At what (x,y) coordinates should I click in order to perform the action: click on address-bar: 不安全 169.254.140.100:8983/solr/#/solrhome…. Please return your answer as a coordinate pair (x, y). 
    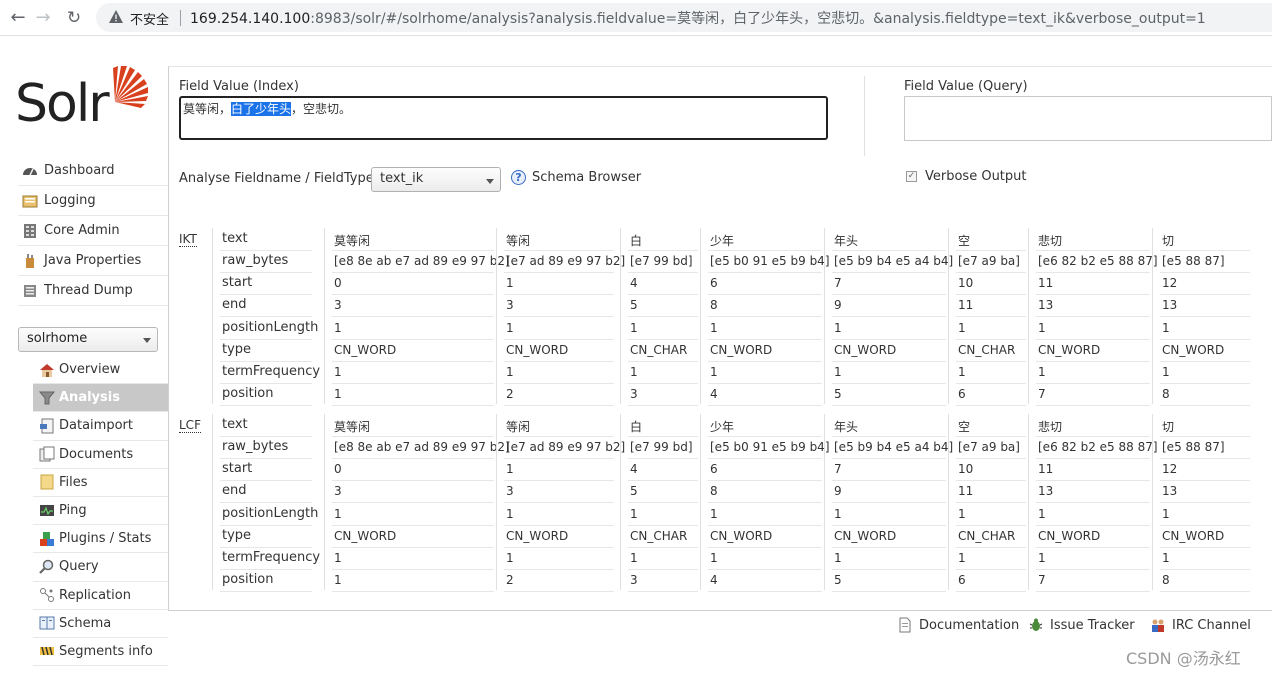
    Looking at the image, I should click on (684, 17).